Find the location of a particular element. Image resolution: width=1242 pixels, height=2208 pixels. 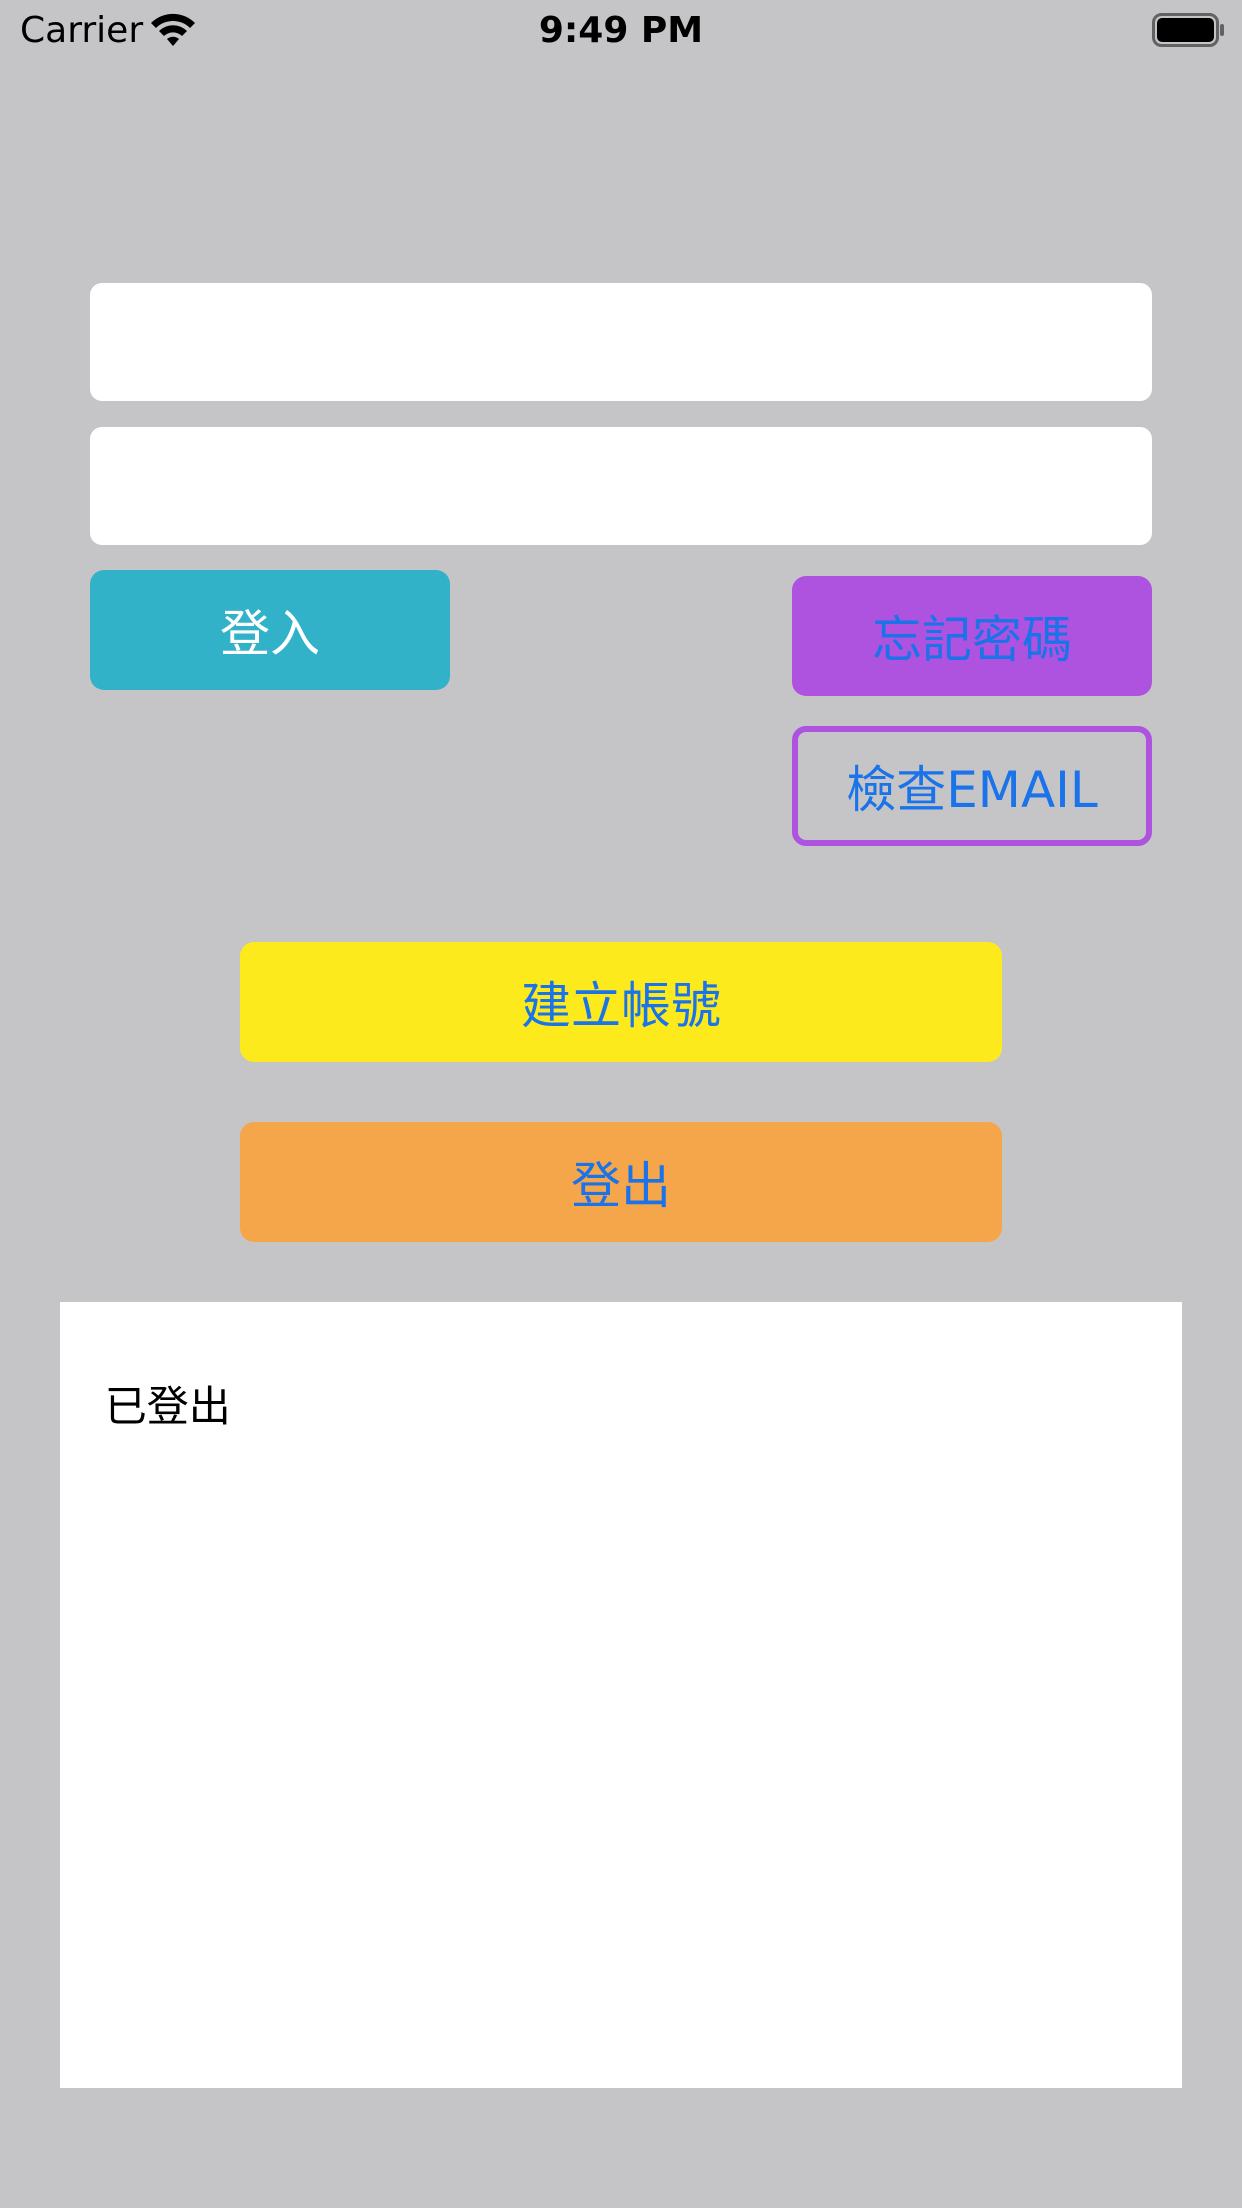

create-account-button: 建立帳號 is located at coordinates (621, 1002).